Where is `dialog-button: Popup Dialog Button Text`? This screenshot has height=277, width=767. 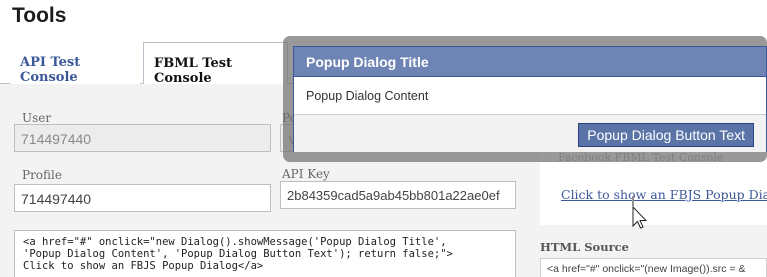
dialog-button: Popup Dialog Button Text is located at coordinates (666, 135).